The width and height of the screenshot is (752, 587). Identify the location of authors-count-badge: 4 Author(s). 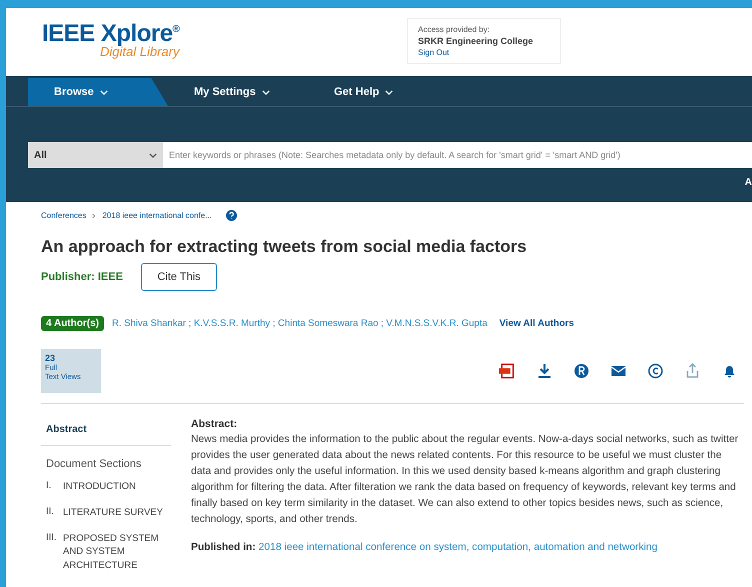
(72, 323).